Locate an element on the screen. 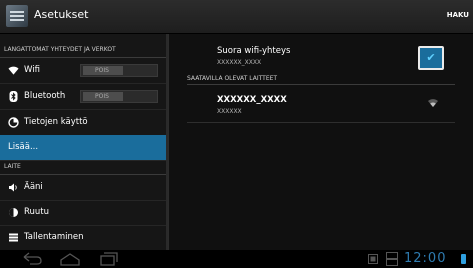  search-button: HAKU is located at coordinates (458, 15).